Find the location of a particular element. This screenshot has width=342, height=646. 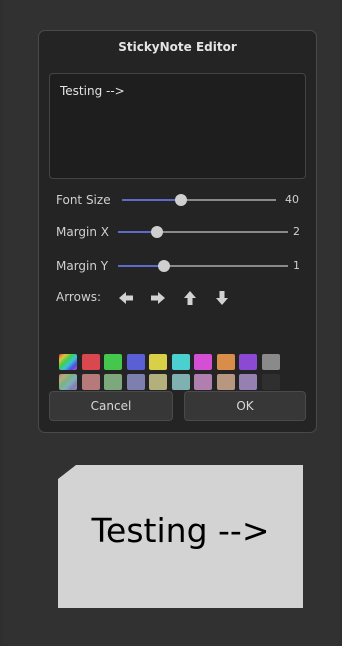

margin-y-label: Margin Y is located at coordinates (82, 266).